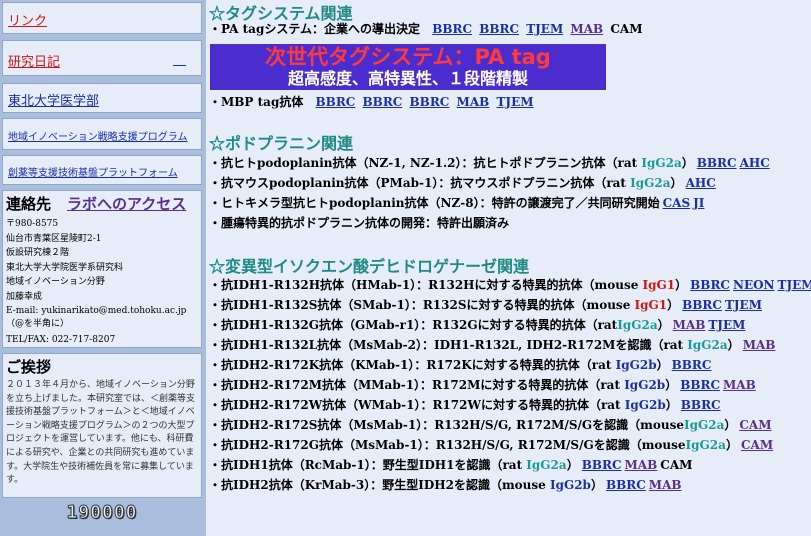 Image resolution: width=811 pixels, height=536 pixels. What do you see at coordinates (698, 203) in the screenshot?
I see `ref-link-ji: JI` at bounding box center [698, 203].